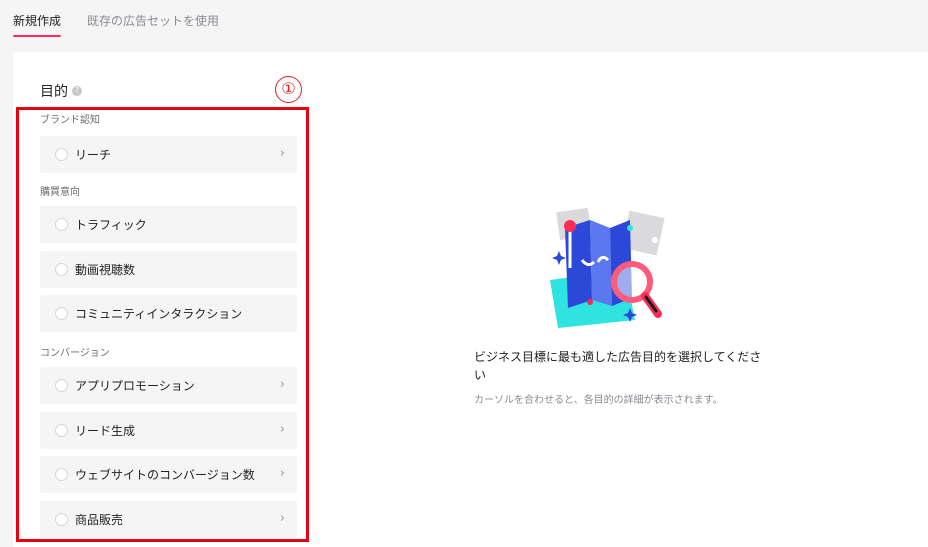 This screenshot has height=547, width=928. What do you see at coordinates (168, 430) in the screenshot?
I see `objective-option-lead-generation: リード生成 ›` at bounding box center [168, 430].